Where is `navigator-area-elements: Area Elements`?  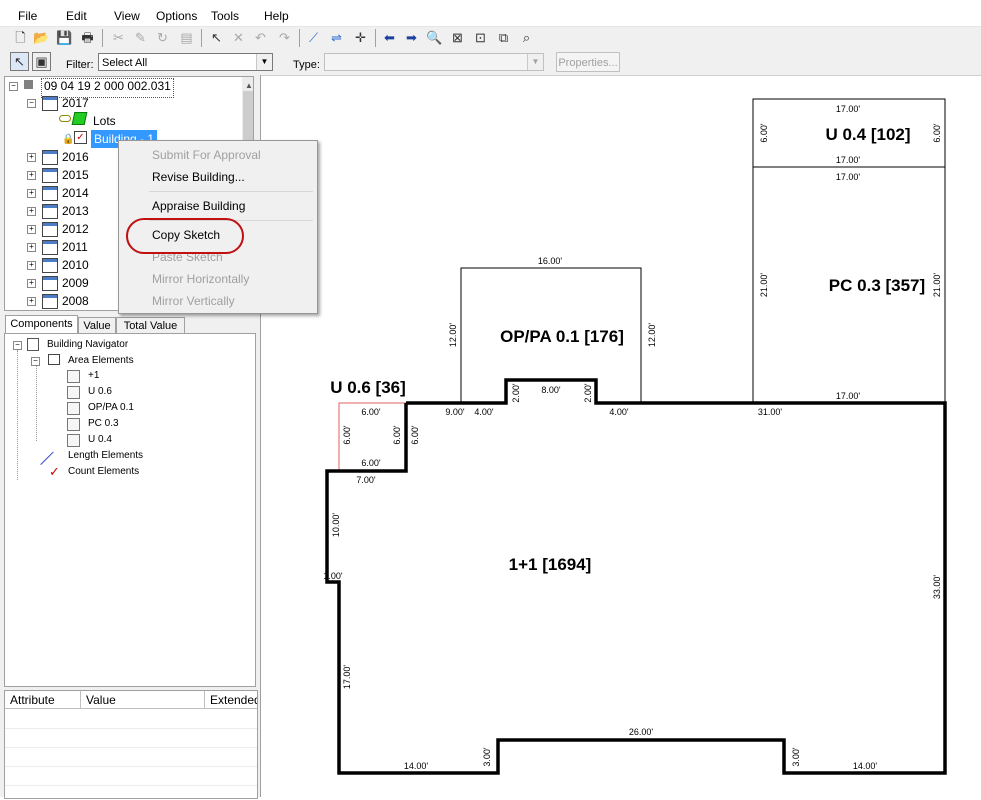 navigator-area-elements: Area Elements is located at coordinates (101, 361).